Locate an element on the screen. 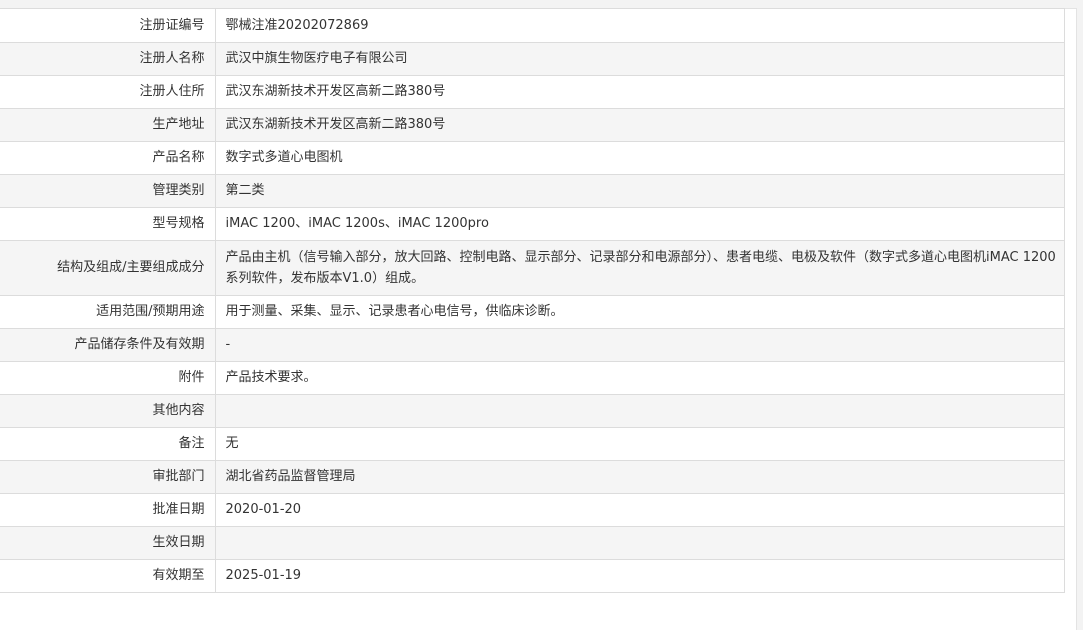 This screenshot has width=1083, height=630. row-value: 用于测量、采集、显示、记录患者心电信号，供临床诊断。 is located at coordinates (639, 312).